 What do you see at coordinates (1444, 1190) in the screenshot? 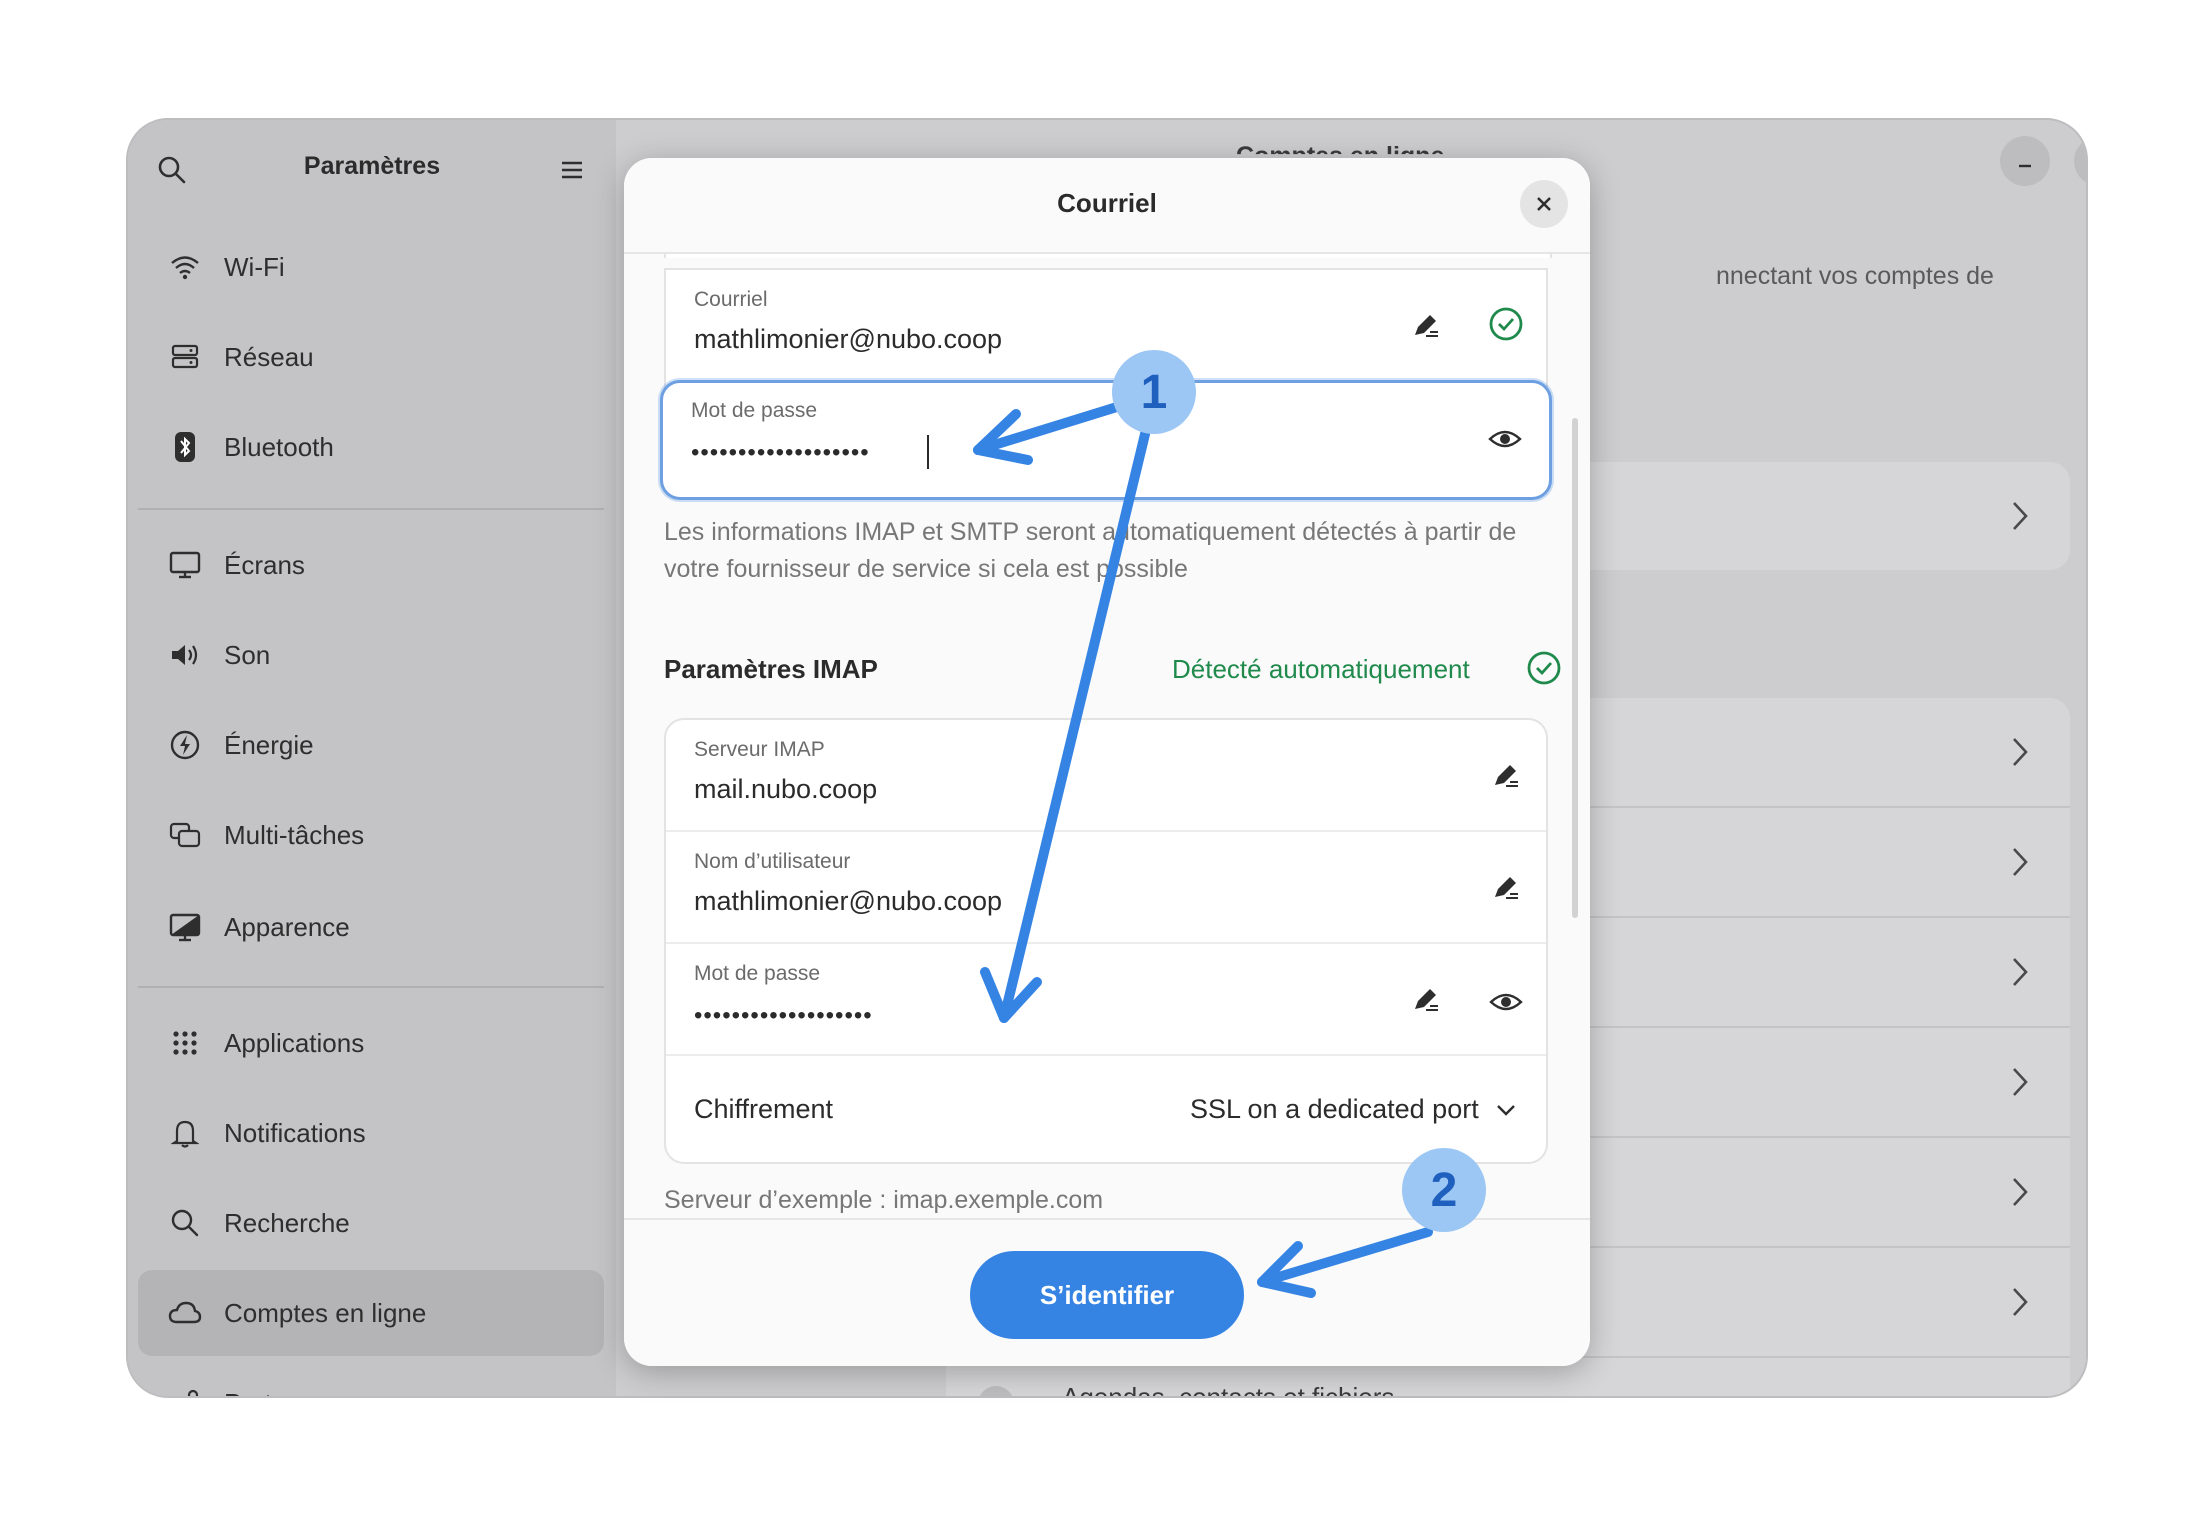
I see `annotation-badge-2: 2` at bounding box center [1444, 1190].